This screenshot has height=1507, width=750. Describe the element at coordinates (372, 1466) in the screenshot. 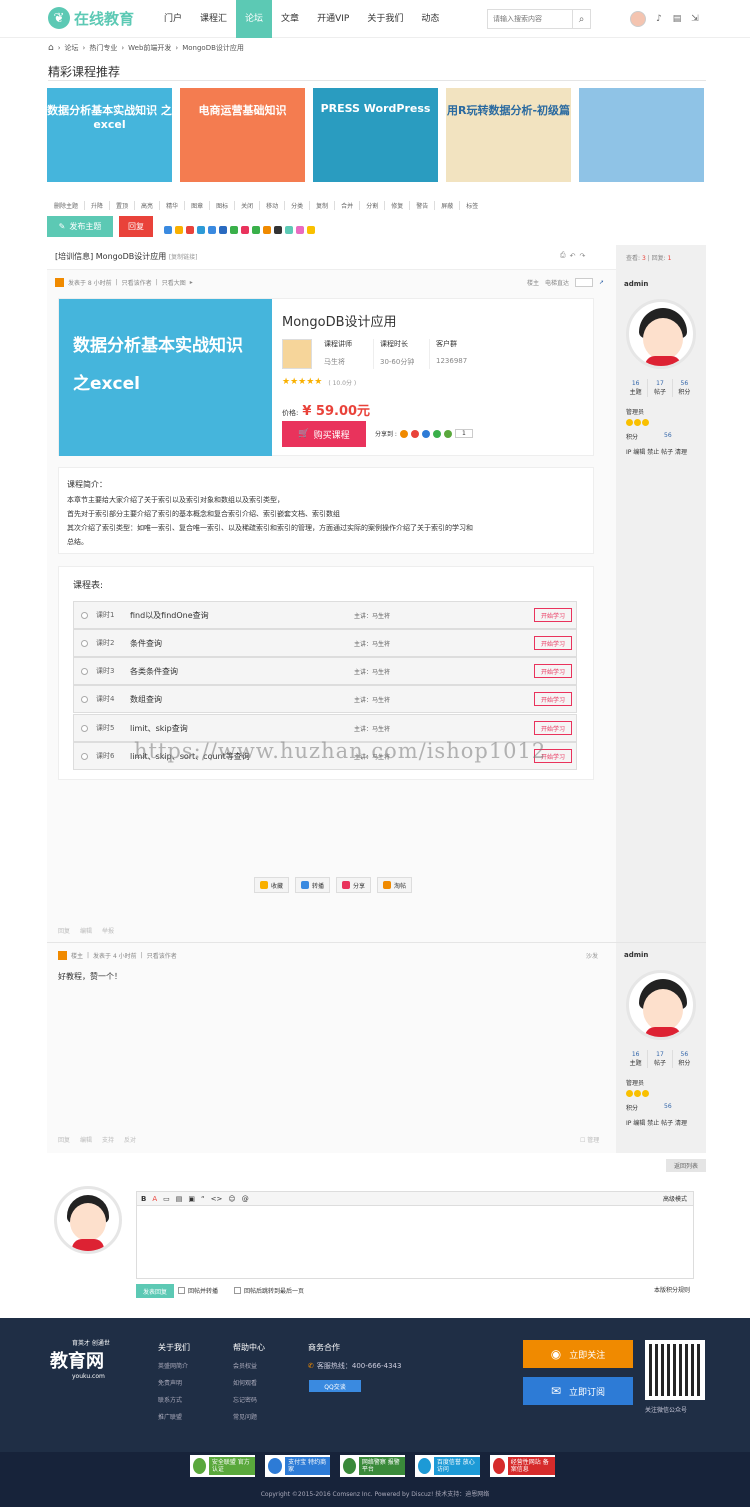

I see `badge-police: 网络警察 报警平台` at that location.